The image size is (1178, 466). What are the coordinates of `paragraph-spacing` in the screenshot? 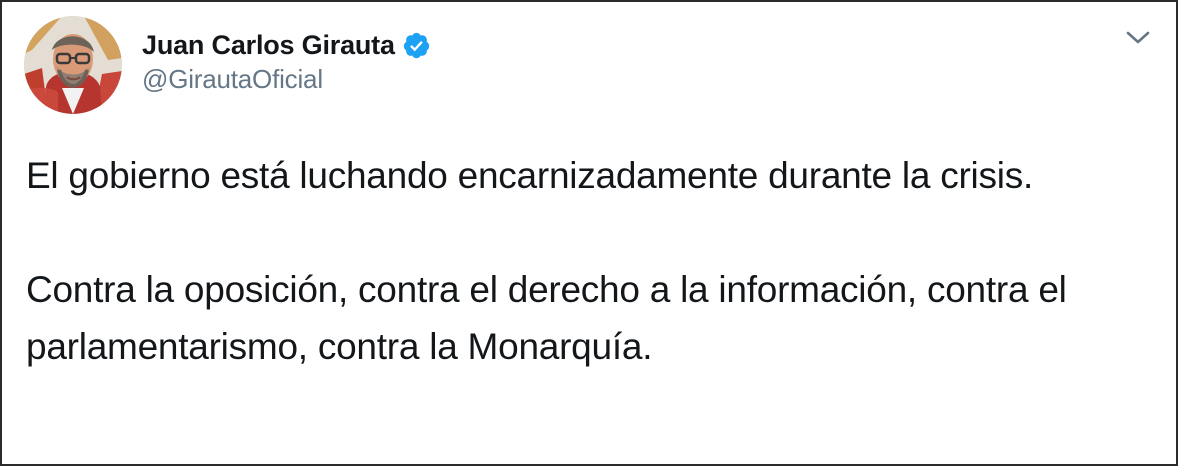 It's located at (588, 232).